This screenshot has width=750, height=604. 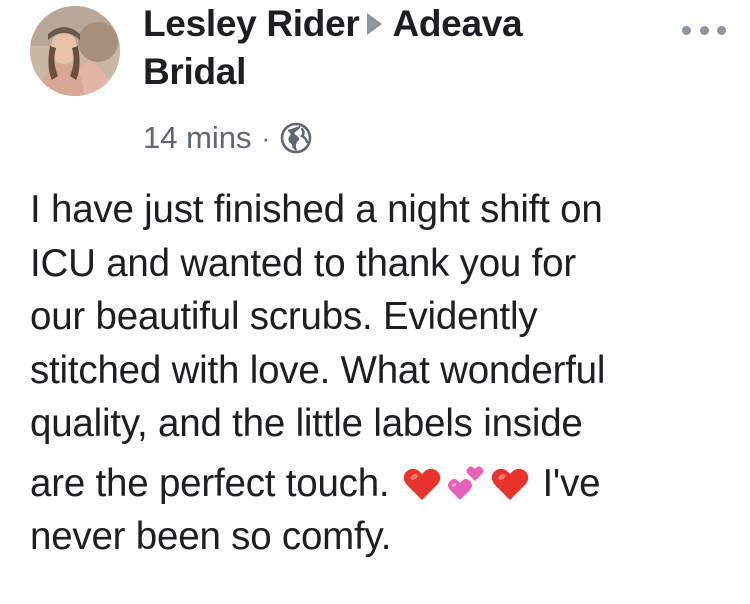 I want to click on two-hearts-icon, so click(x=466, y=484).